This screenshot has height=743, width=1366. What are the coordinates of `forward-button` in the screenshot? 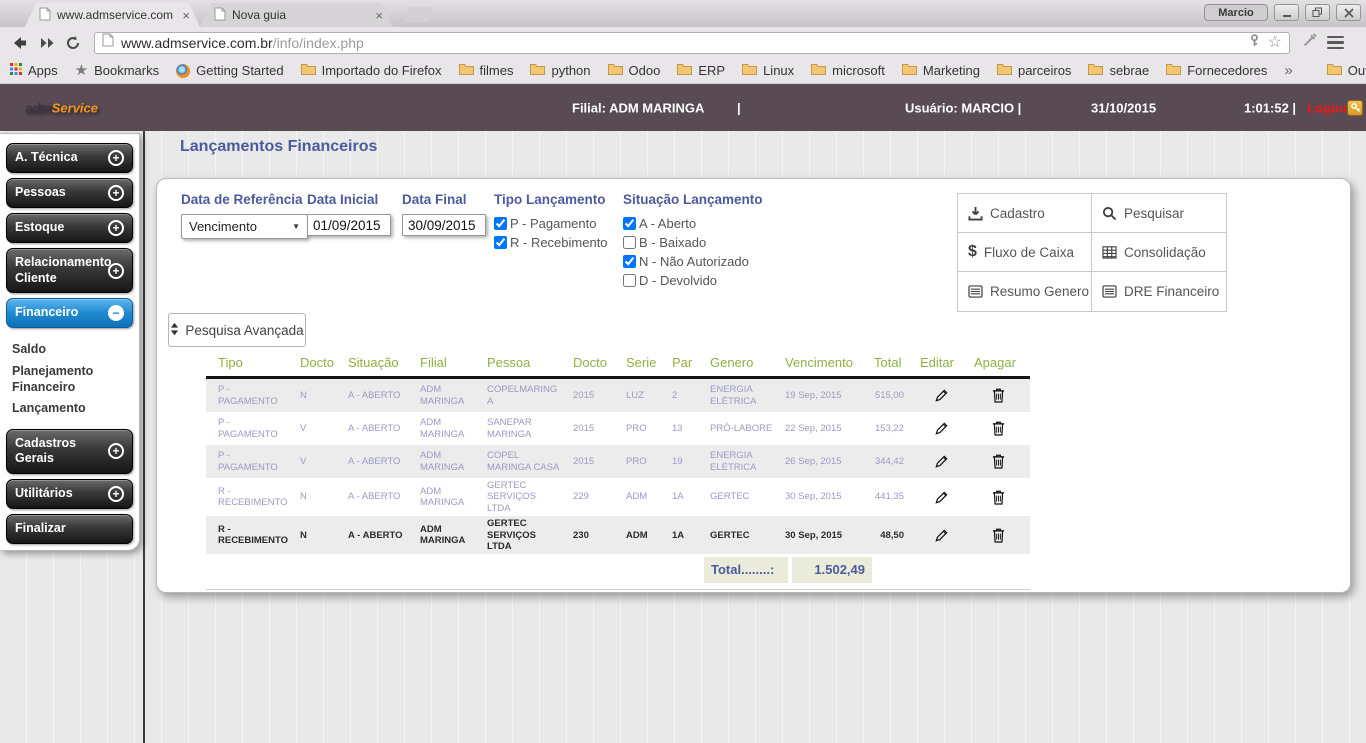 It's located at (47, 43).